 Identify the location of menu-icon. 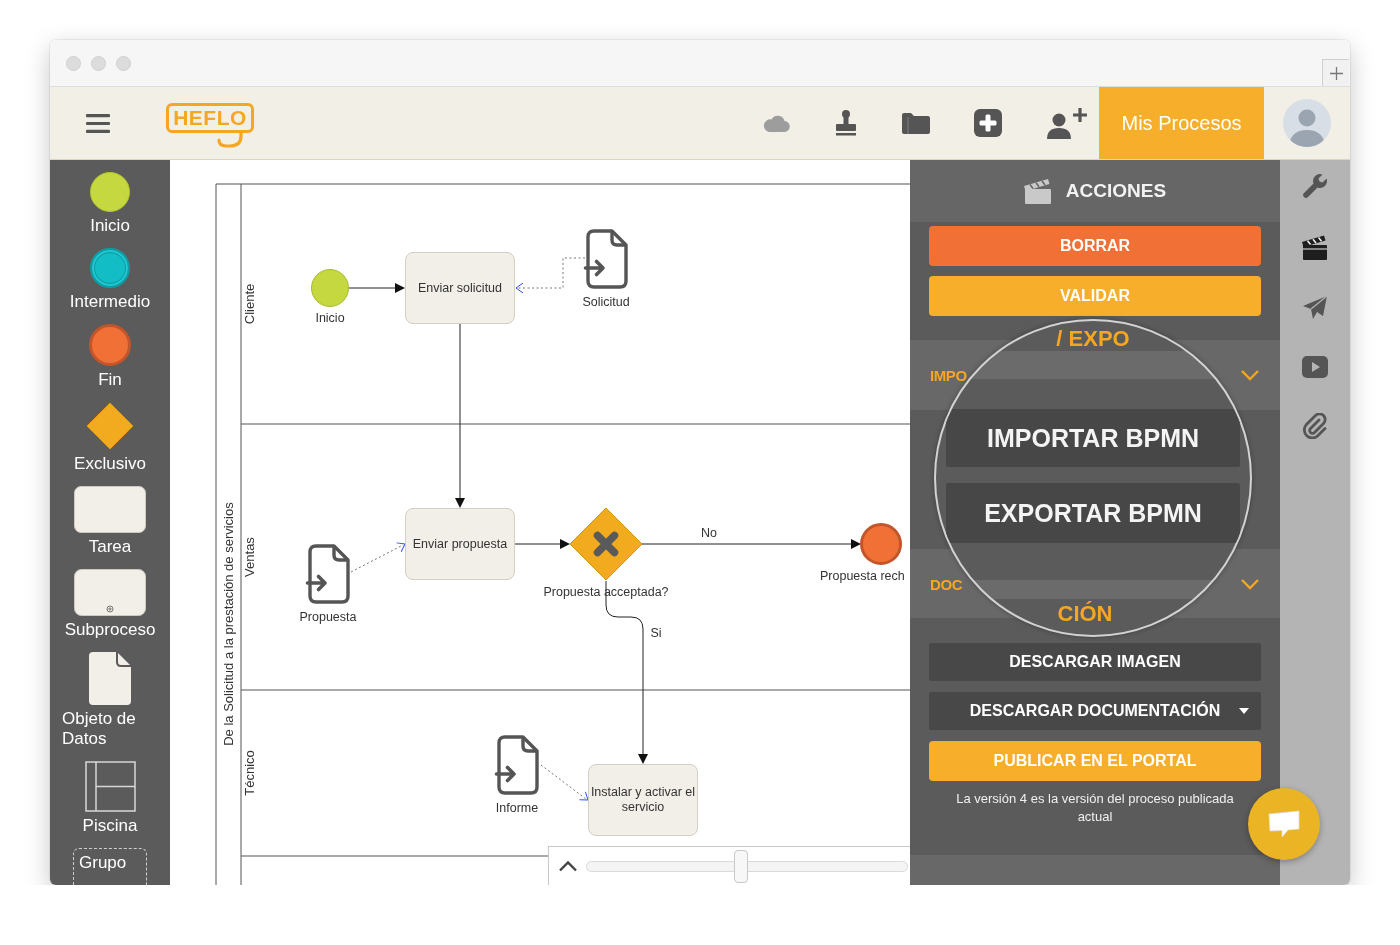
(98, 123).